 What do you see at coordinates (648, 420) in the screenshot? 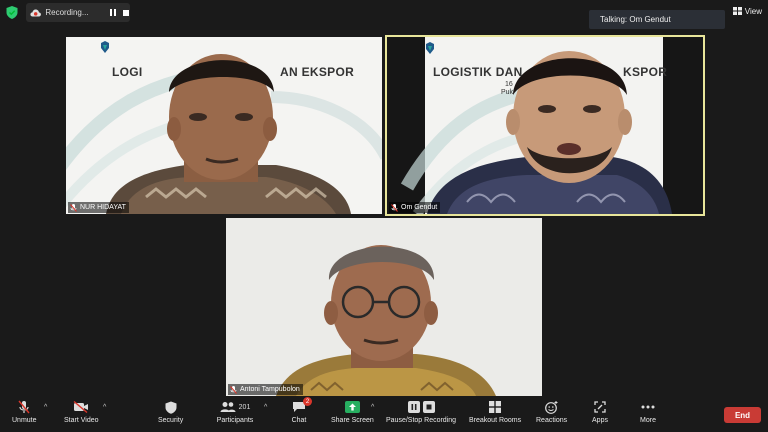
I see `more-label: More` at bounding box center [648, 420].